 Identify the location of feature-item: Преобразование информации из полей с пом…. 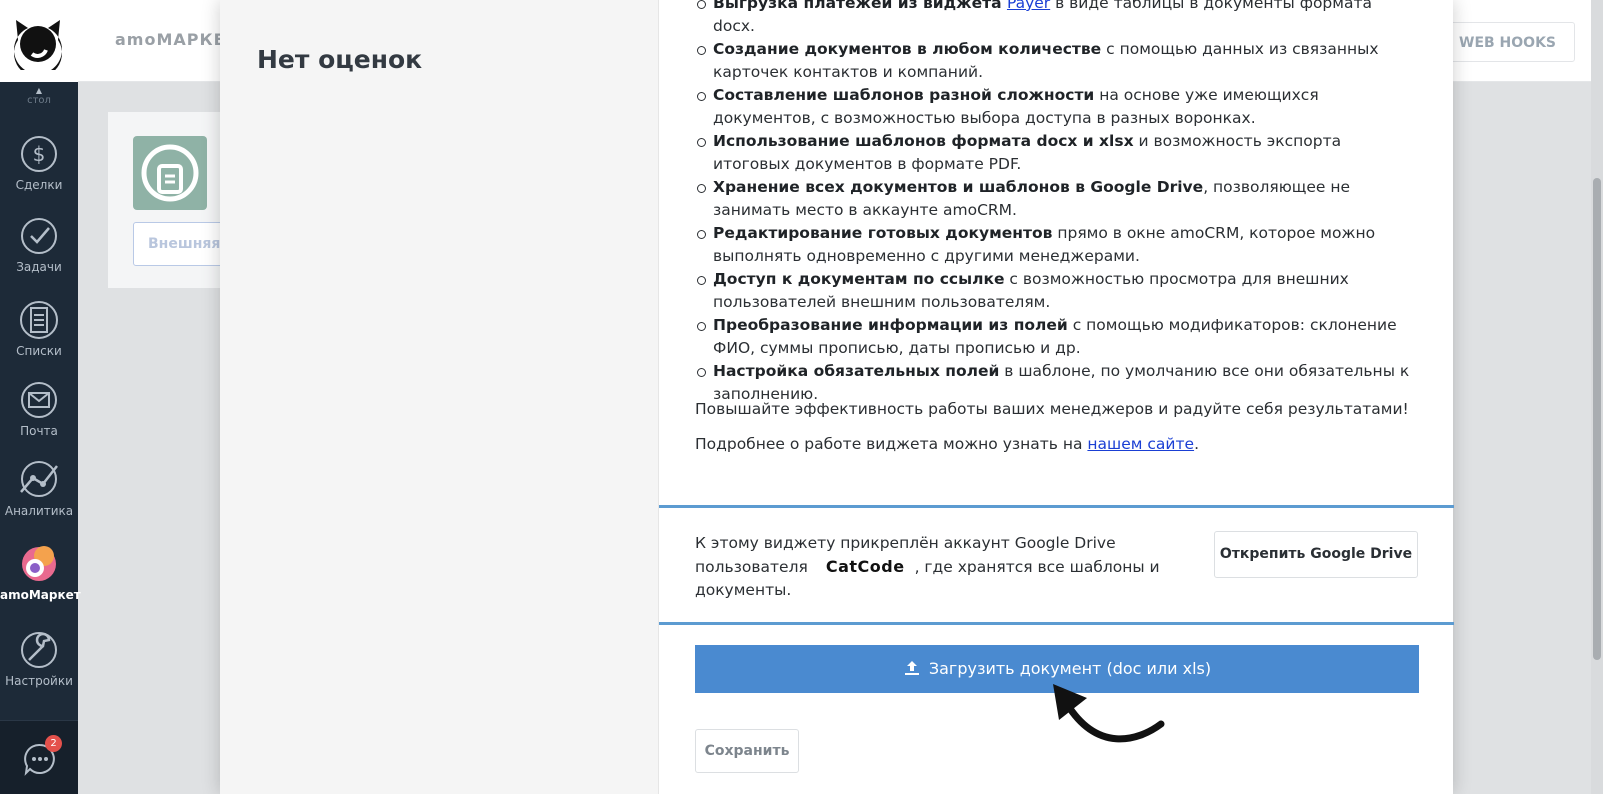
(1055, 337).